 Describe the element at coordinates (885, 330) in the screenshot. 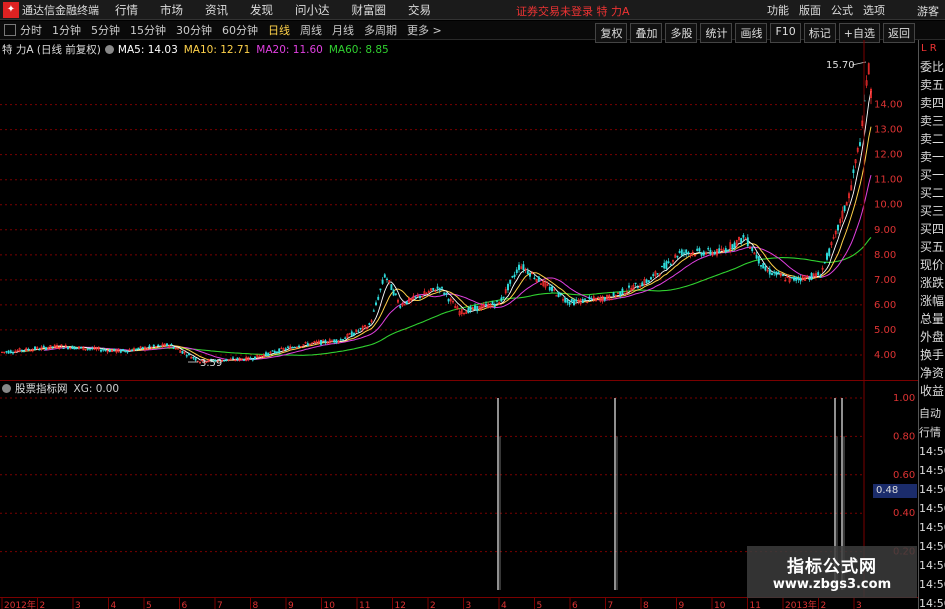

I see `price-tick-label: 5.00` at that location.